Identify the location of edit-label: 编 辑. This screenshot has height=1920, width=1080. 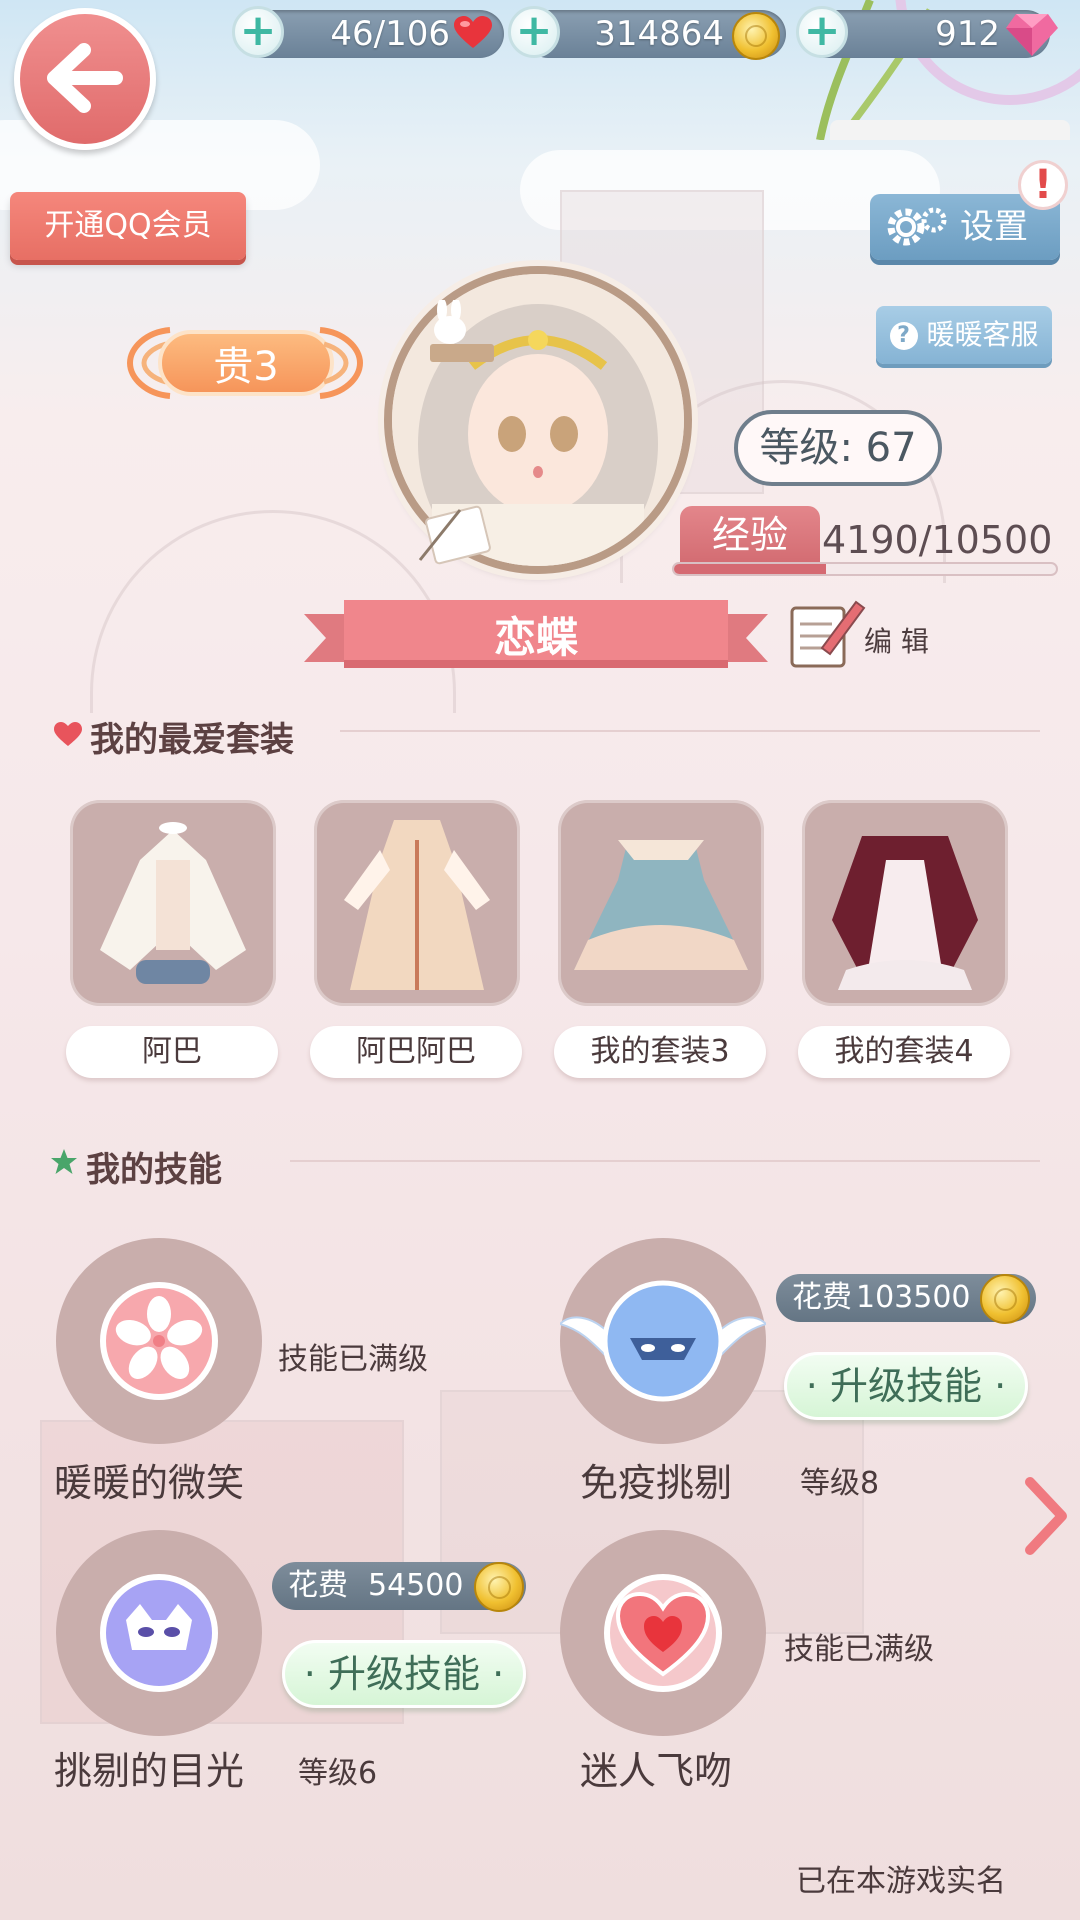
(896, 641).